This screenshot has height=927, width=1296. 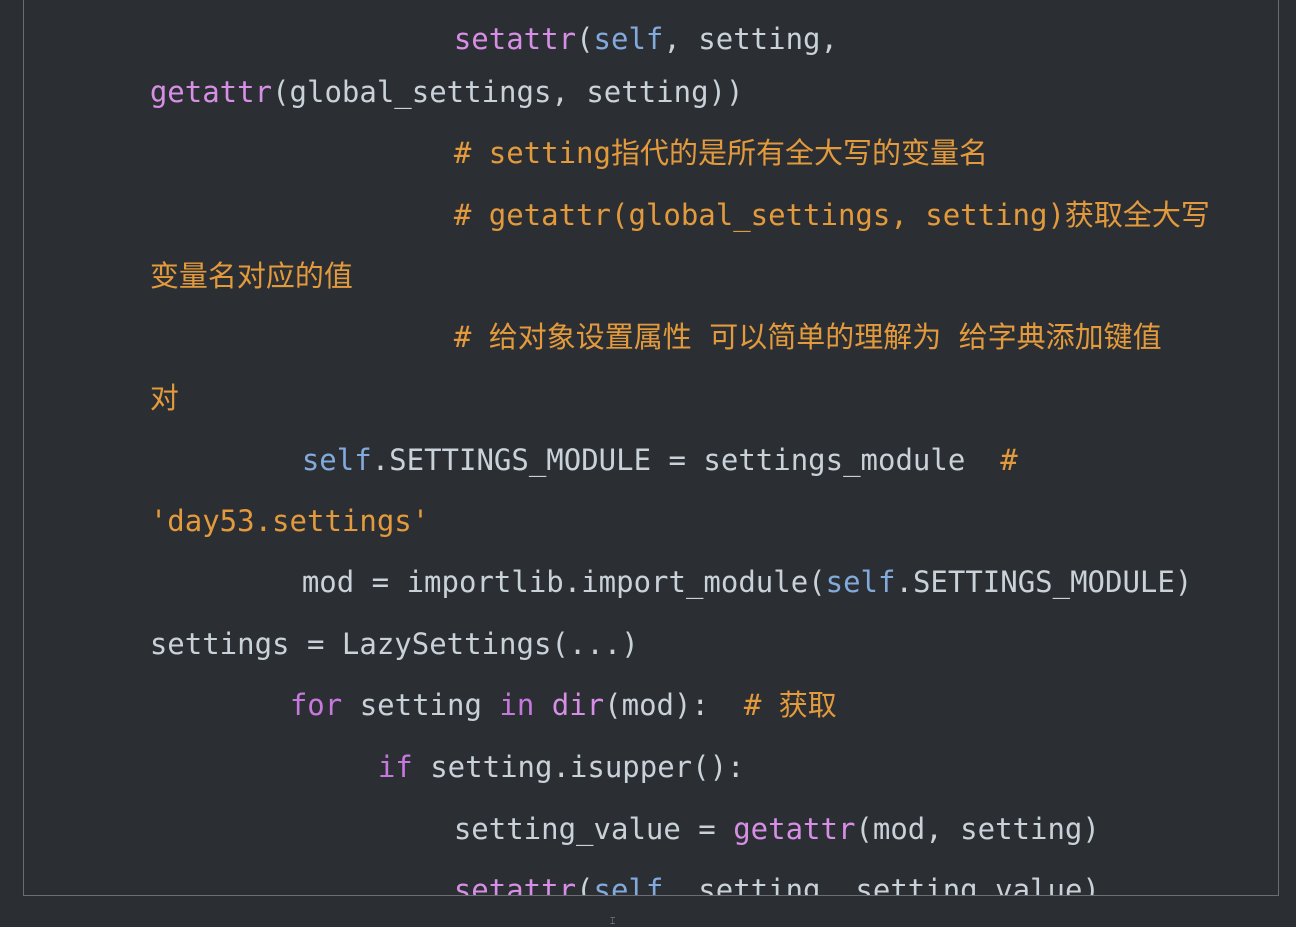 I want to click on code-line-4: # getattr(global_settings, setting)获取全大写, so click(x=797, y=193).